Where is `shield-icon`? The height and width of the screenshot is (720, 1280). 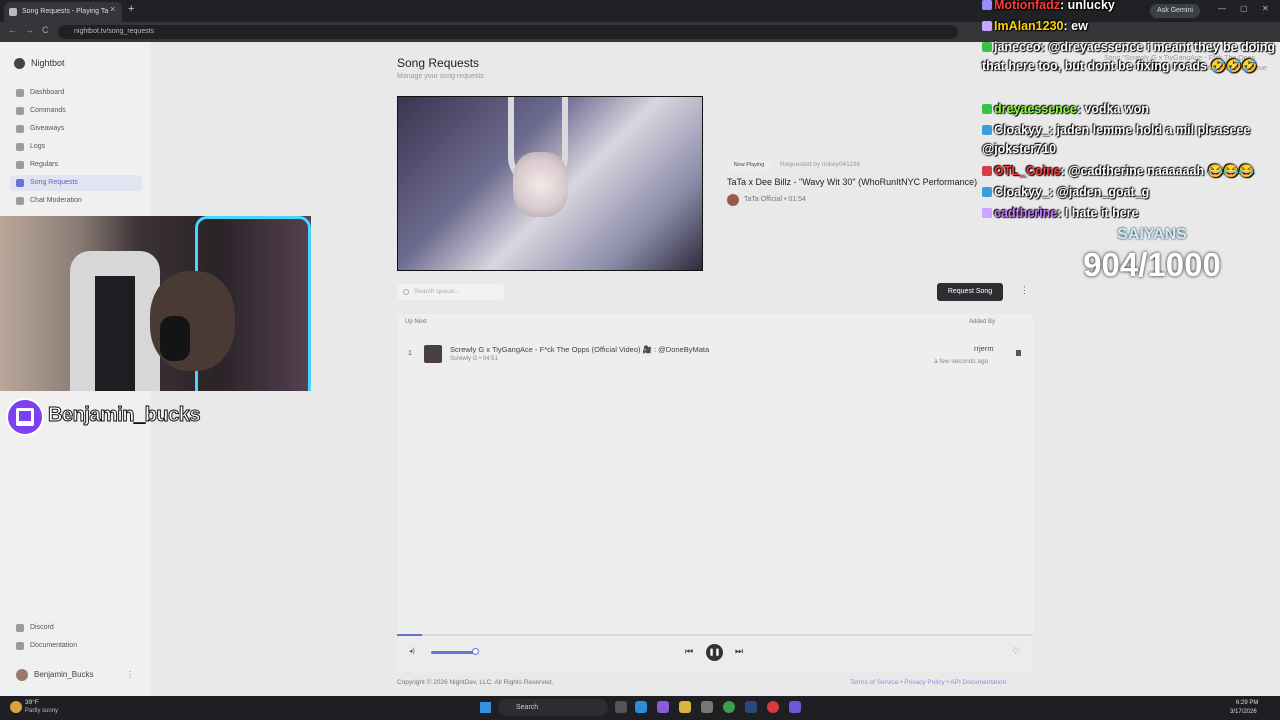 shield-icon is located at coordinates (20, 201).